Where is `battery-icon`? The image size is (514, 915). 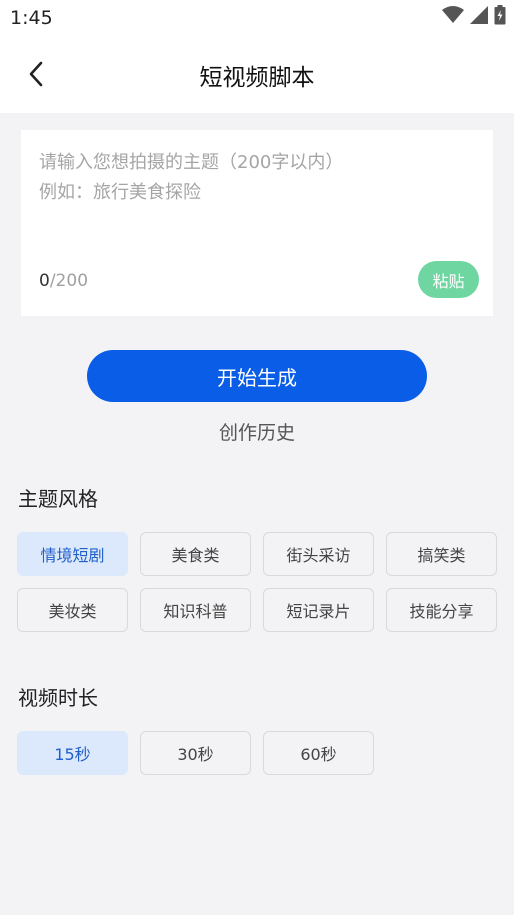 battery-icon is located at coordinates (500, 17).